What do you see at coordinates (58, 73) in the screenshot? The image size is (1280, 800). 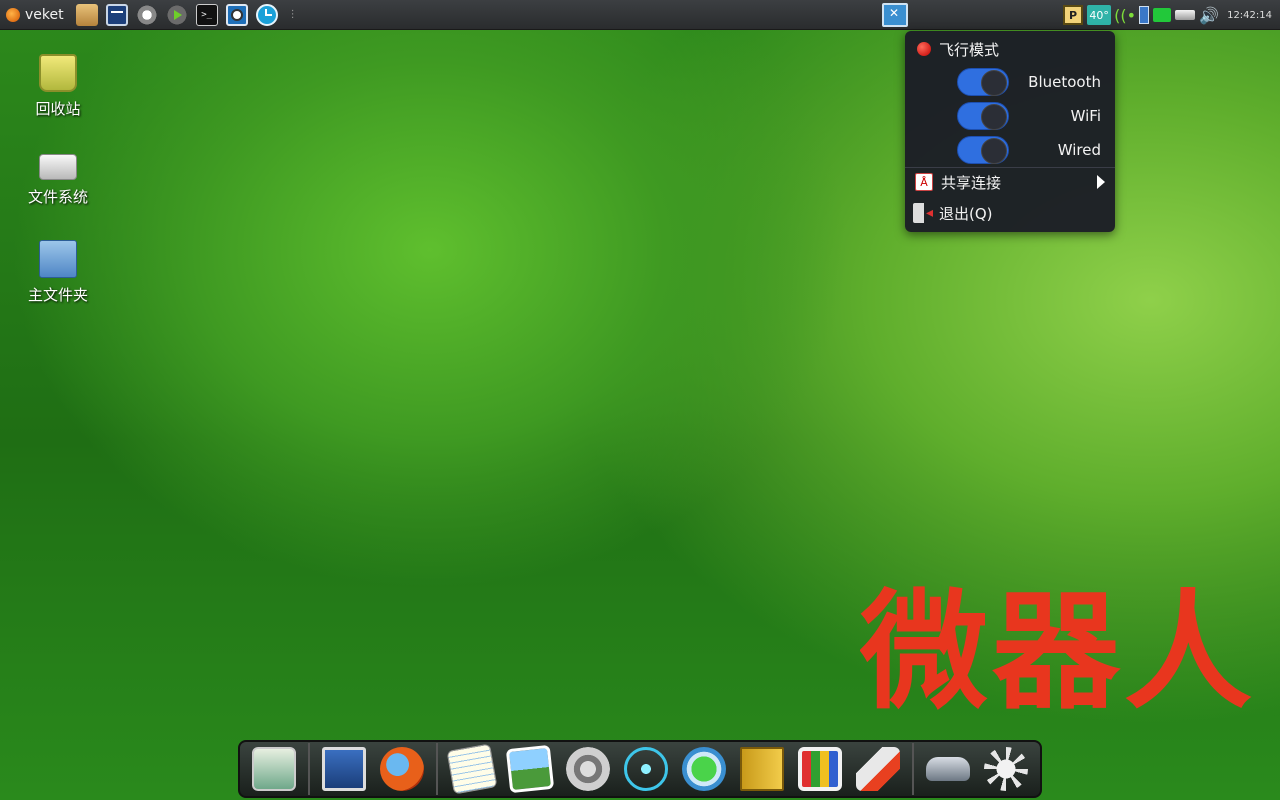 I see `trash-icon` at bounding box center [58, 73].